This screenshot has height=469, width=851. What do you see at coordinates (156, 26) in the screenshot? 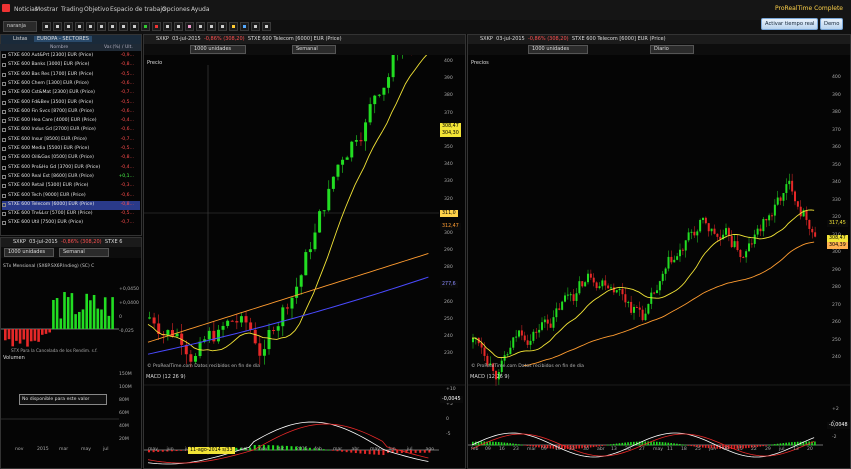
I see `arrow-down-icon` at bounding box center [156, 26].